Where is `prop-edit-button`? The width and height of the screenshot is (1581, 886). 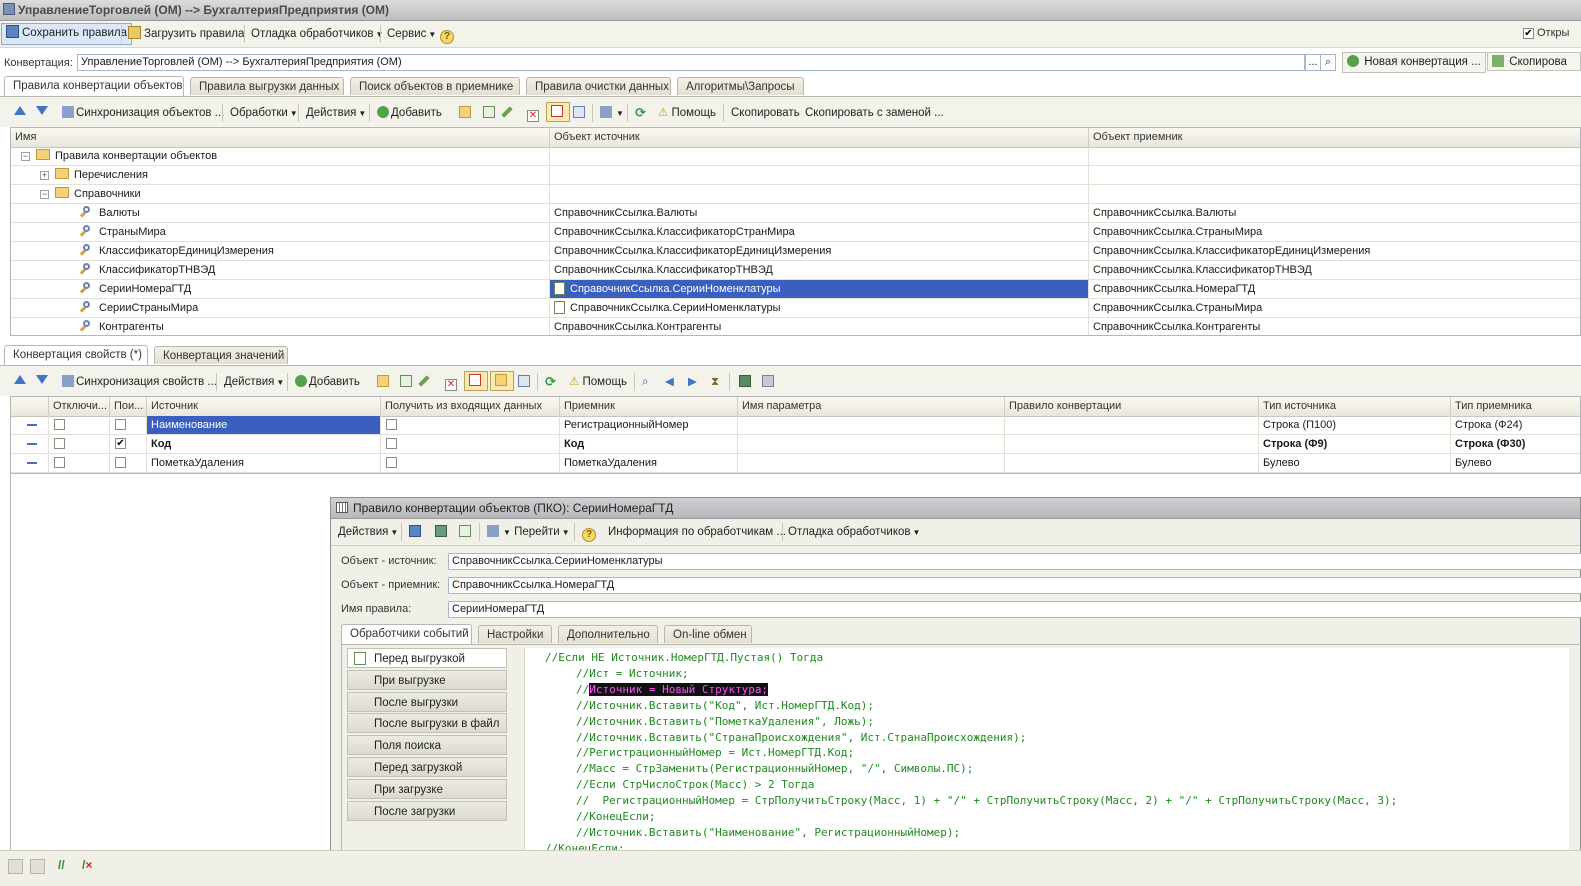
prop-edit-button is located at coordinates (425, 382).